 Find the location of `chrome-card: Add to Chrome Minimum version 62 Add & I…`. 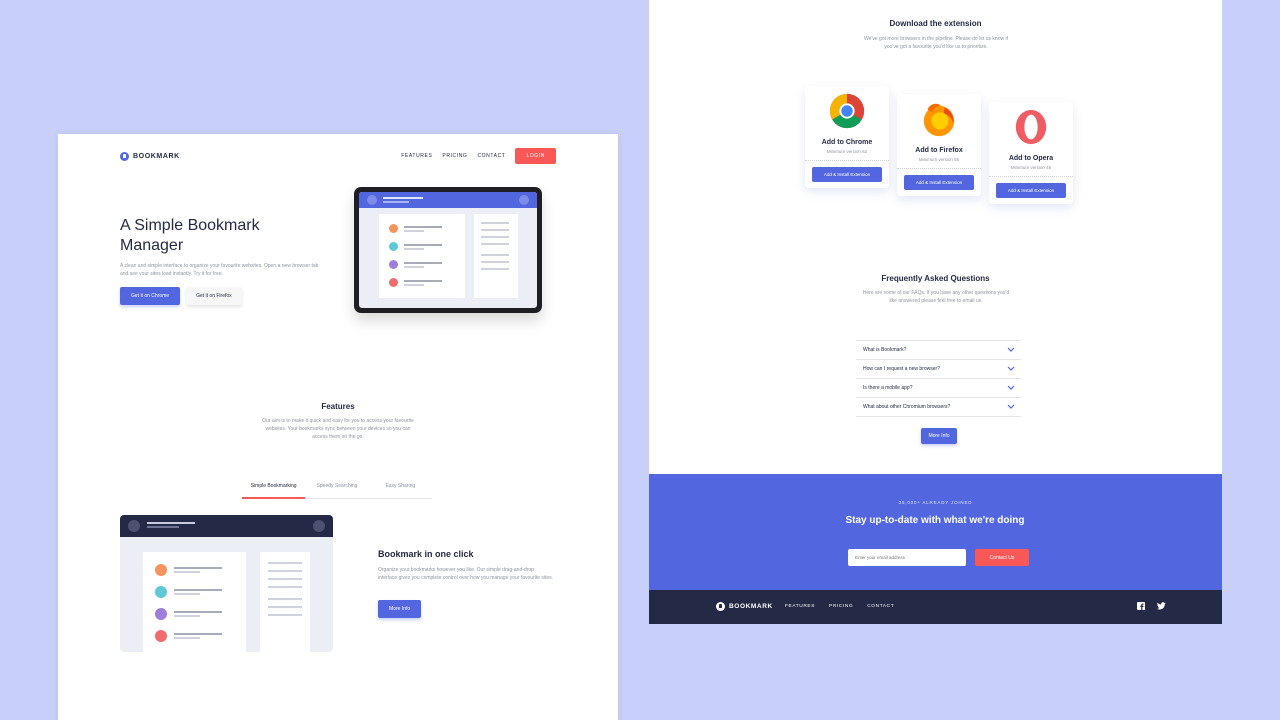

chrome-card: Add to Chrome Minimum version 62 Add & I… is located at coordinates (847, 137).